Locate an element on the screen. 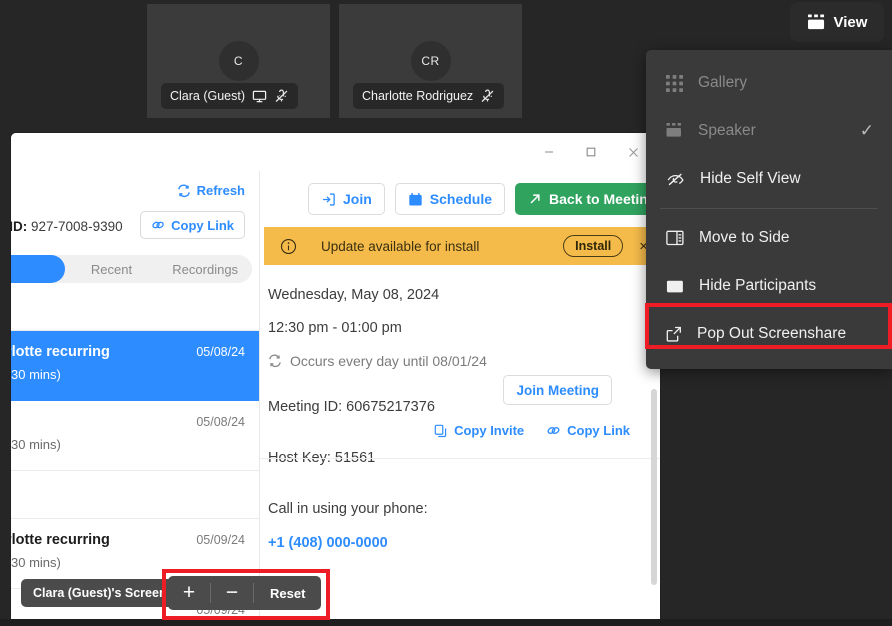 The width and height of the screenshot is (892, 626). pmi-value: 927-7008-9390 is located at coordinates (77, 226).